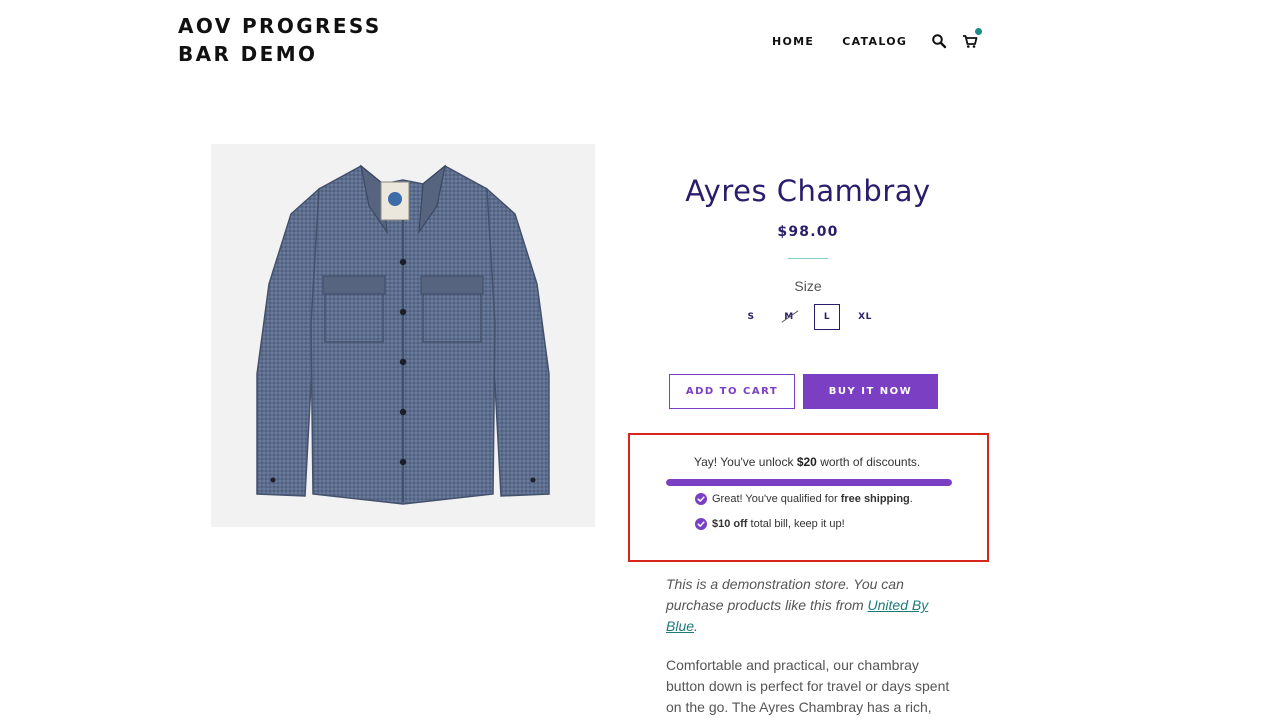 The width and height of the screenshot is (1280, 720). What do you see at coordinates (696, 626) in the screenshot?
I see `demo-note-suffix: .` at bounding box center [696, 626].